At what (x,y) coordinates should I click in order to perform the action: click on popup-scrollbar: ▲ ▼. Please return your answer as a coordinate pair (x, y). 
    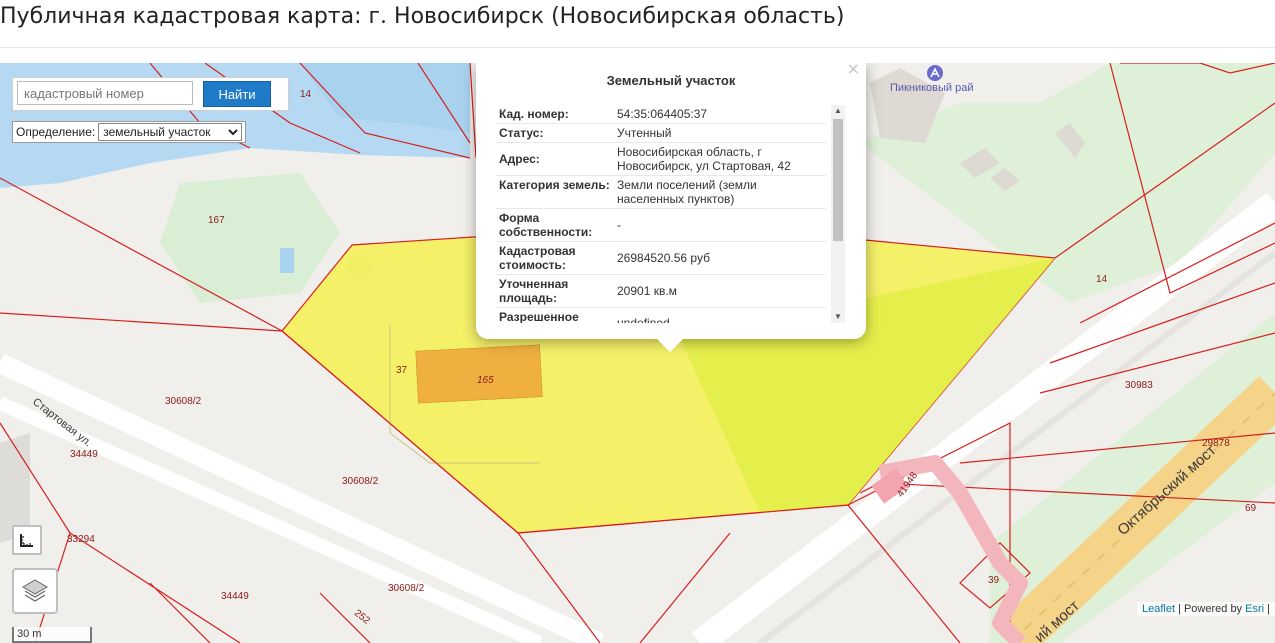
    Looking at the image, I should click on (838, 214).